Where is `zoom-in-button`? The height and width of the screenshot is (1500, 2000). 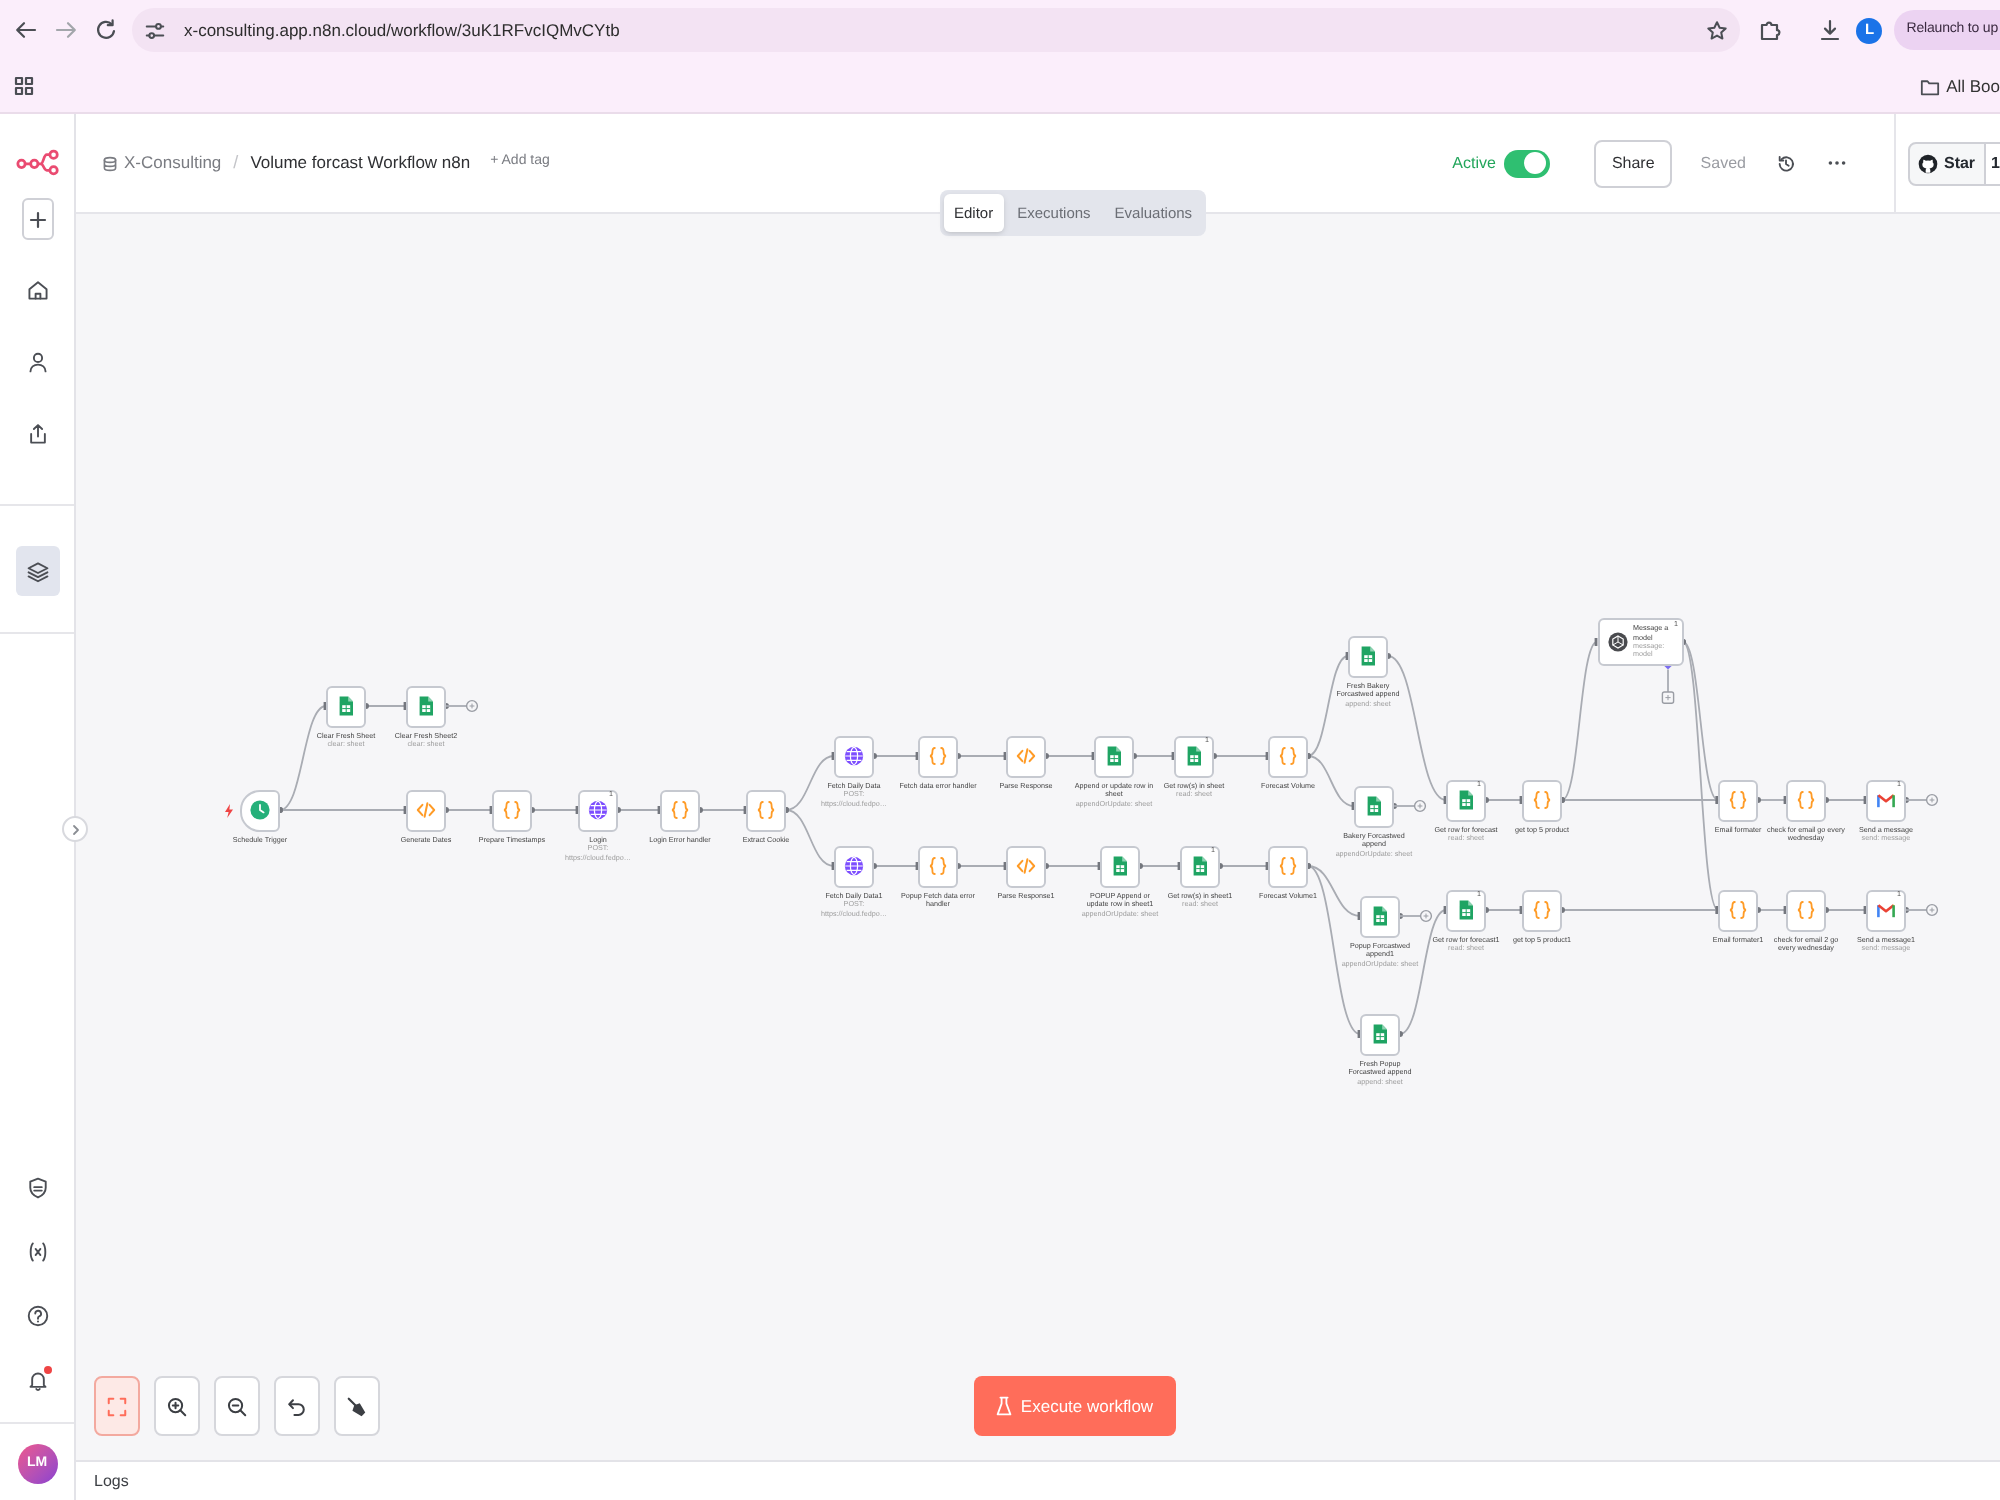
zoom-in-button is located at coordinates (177, 1406).